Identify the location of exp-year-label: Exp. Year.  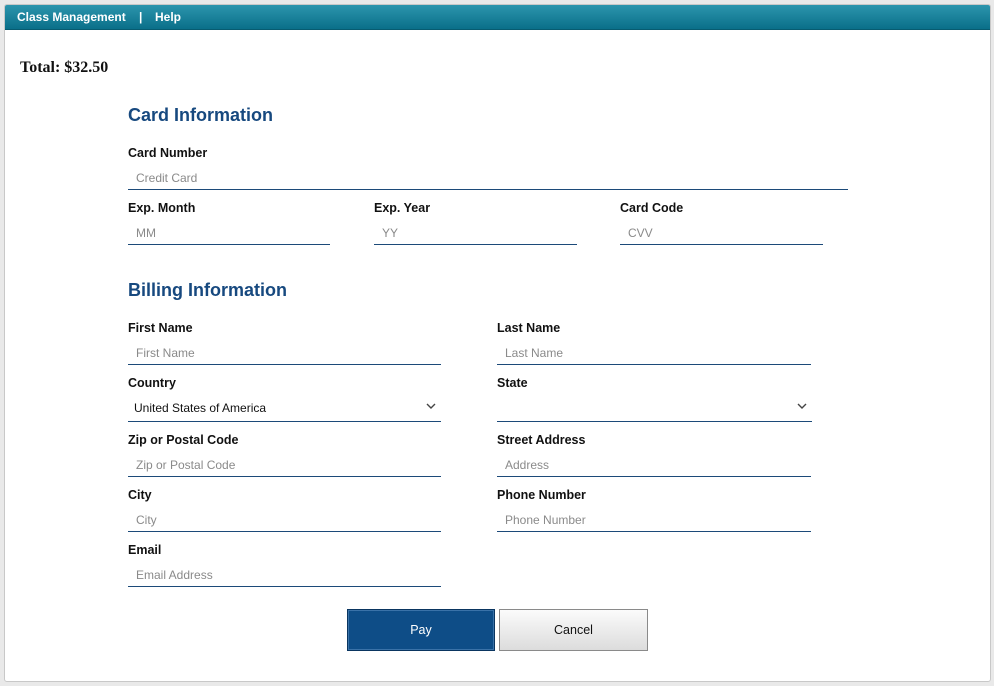
(402, 208).